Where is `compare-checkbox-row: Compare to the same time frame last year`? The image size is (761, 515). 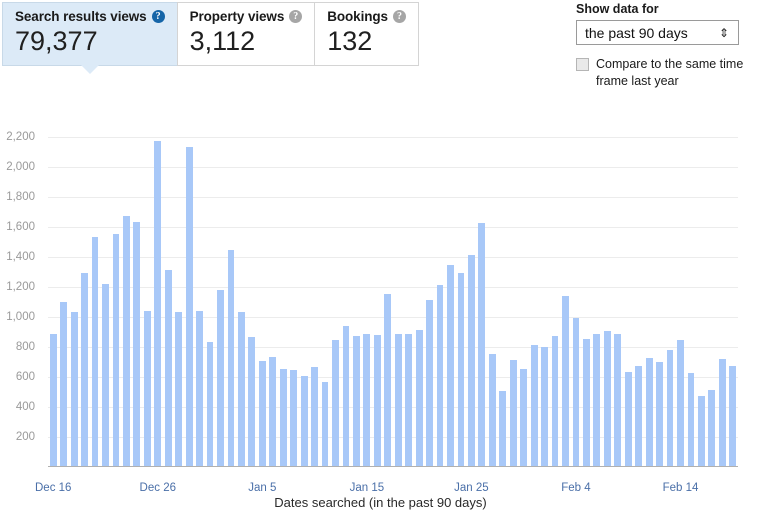 compare-checkbox-row: Compare to the same time frame last year is located at coordinates (666, 73).